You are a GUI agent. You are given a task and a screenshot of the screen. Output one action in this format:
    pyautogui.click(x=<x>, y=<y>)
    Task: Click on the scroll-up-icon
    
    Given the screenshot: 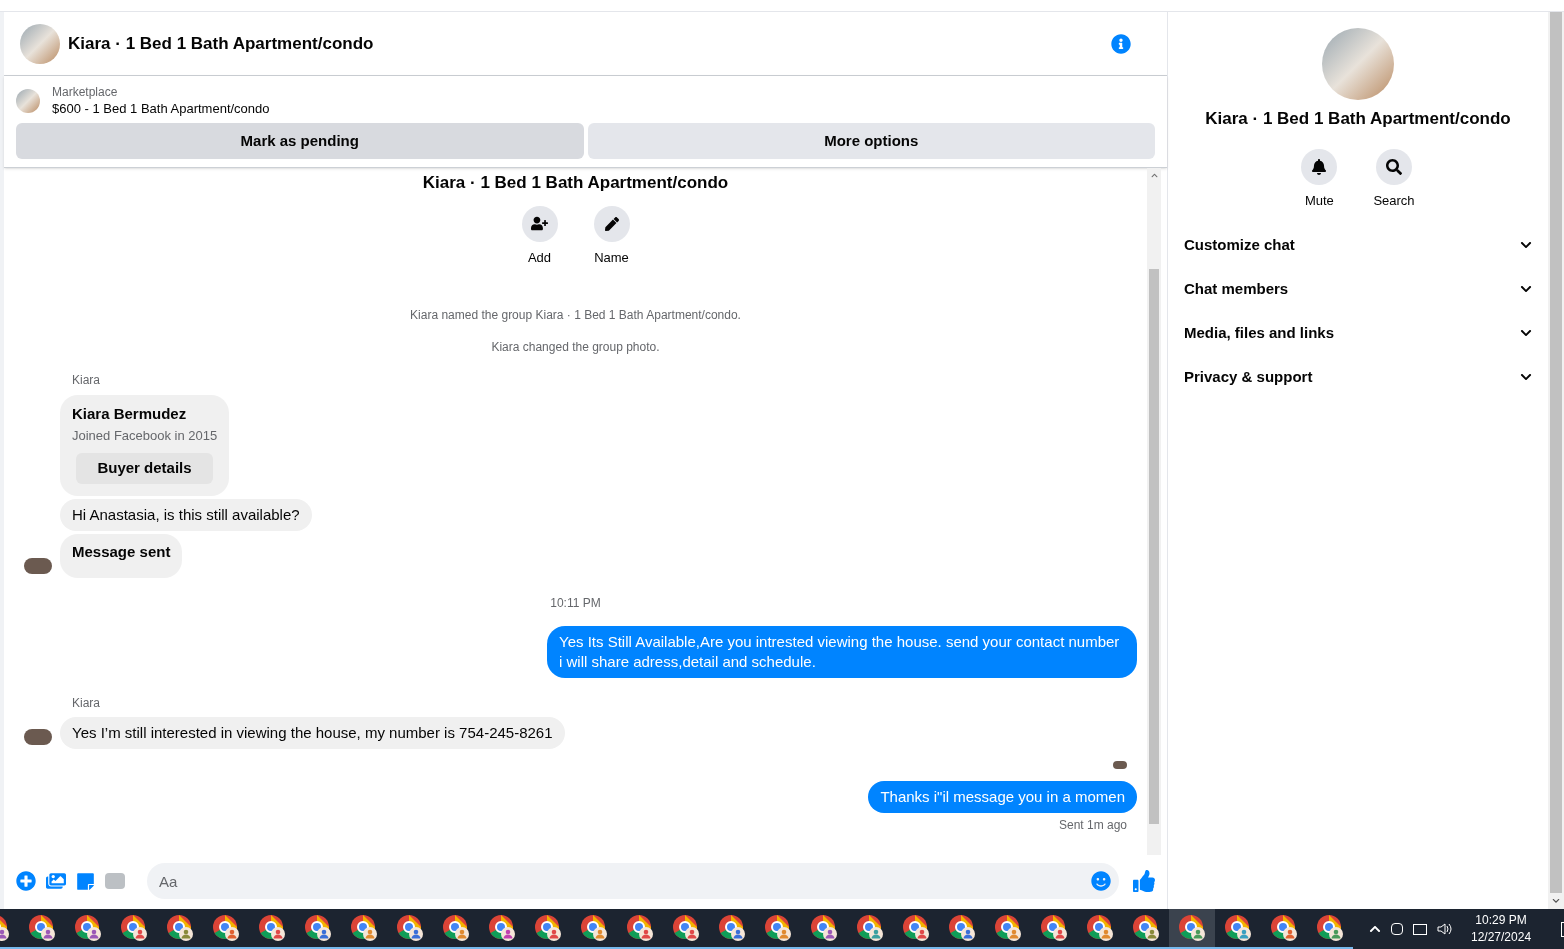 What is the action you would take?
    pyautogui.click(x=1154, y=175)
    